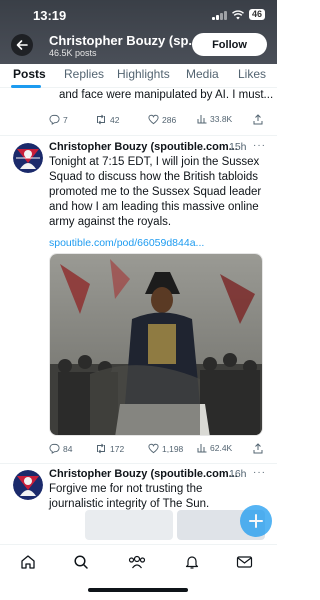 The image size is (320, 600). I want to click on compose-button, so click(256, 521).